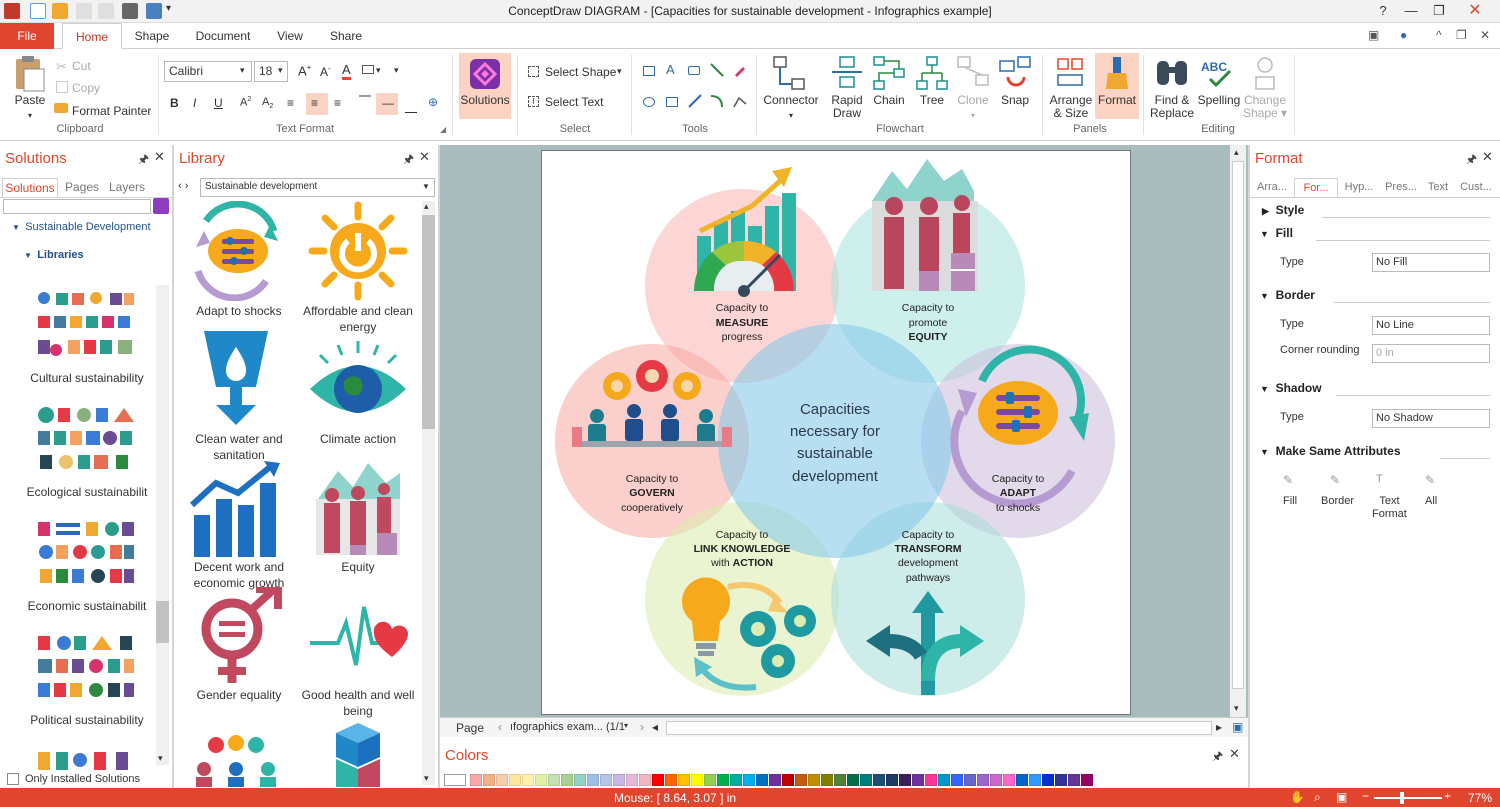  Describe the element at coordinates (973, 73) in the screenshot. I see `clone-icon` at that location.